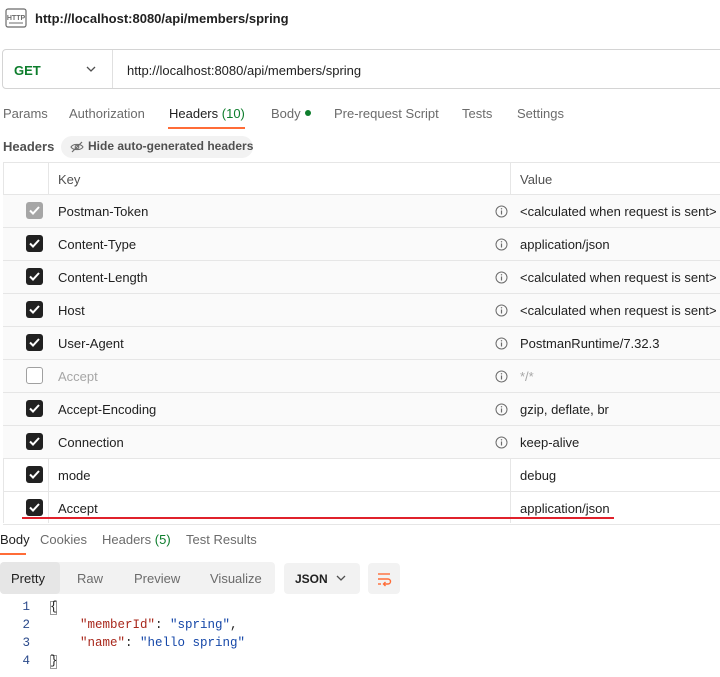  I want to click on table-row: Content-Type application/json, so click(361, 244).